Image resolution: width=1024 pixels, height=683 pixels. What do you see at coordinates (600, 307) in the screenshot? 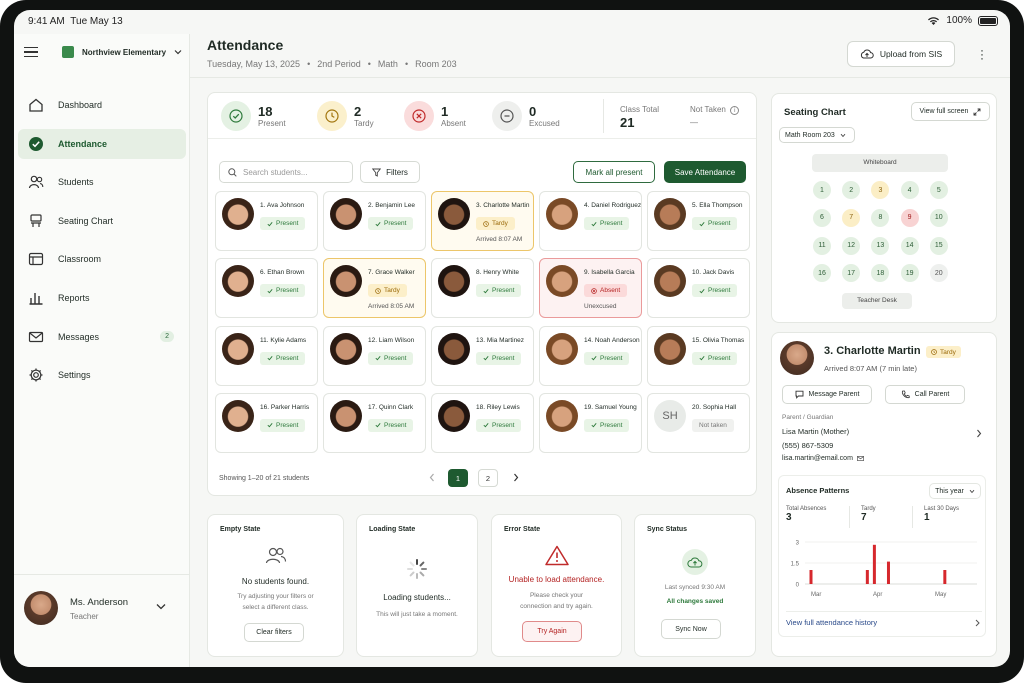
I see `student-note: Unexcused` at bounding box center [600, 307].